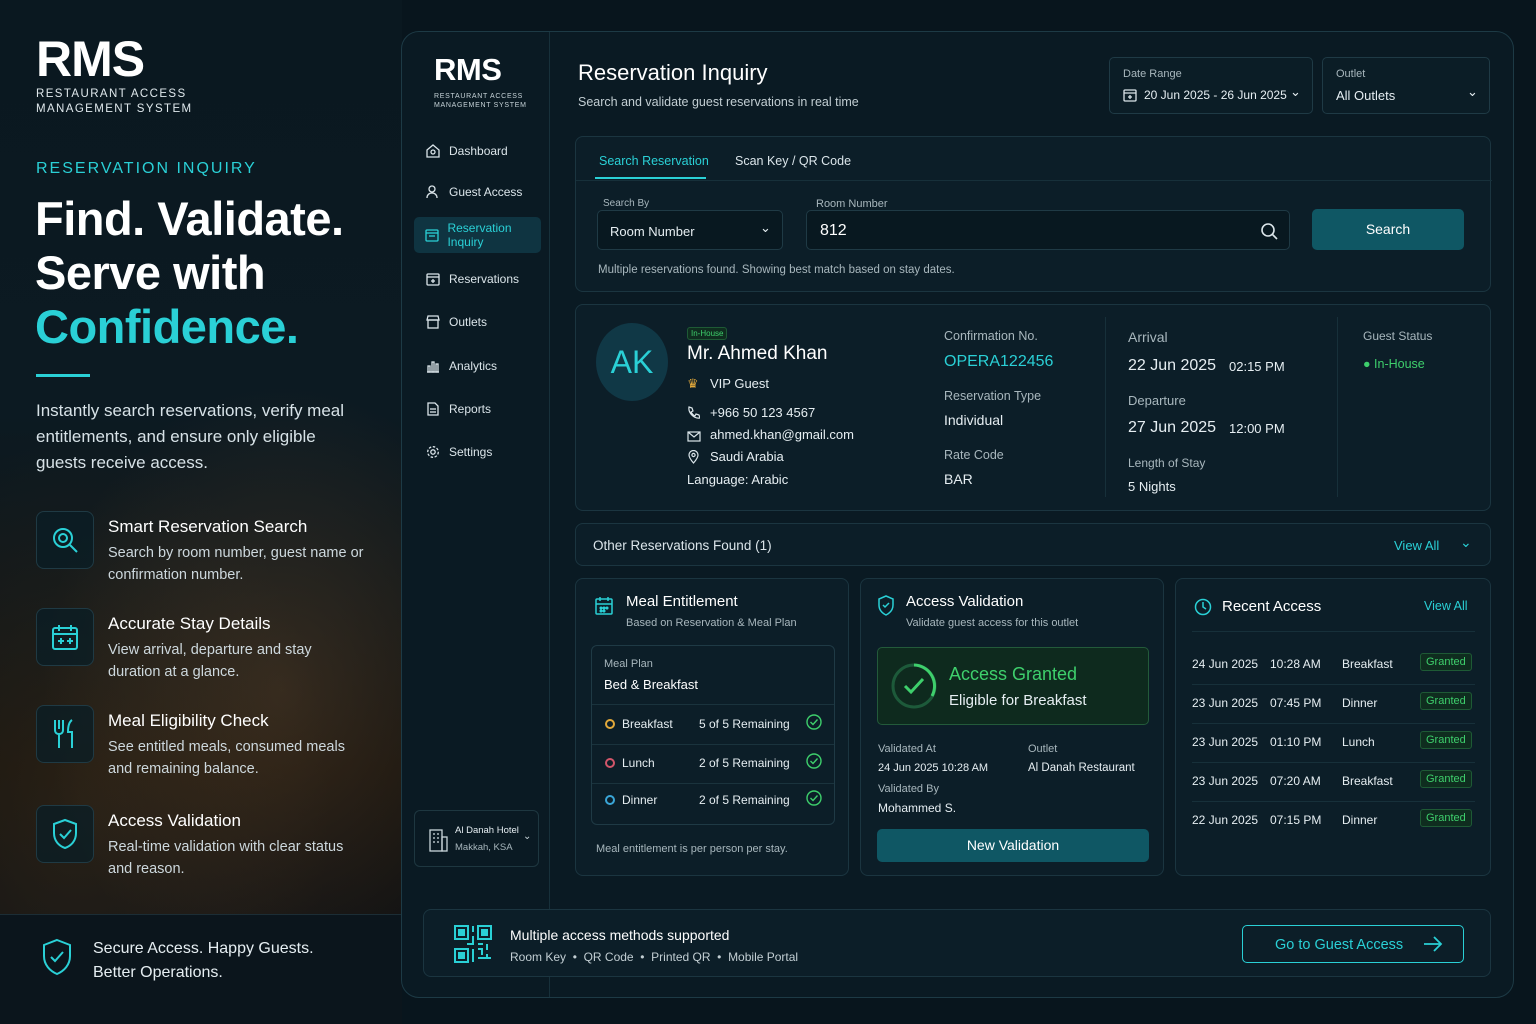 Image resolution: width=1536 pixels, height=1024 pixels. I want to click on methods-title: Multiple access methods supported, so click(620, 935).